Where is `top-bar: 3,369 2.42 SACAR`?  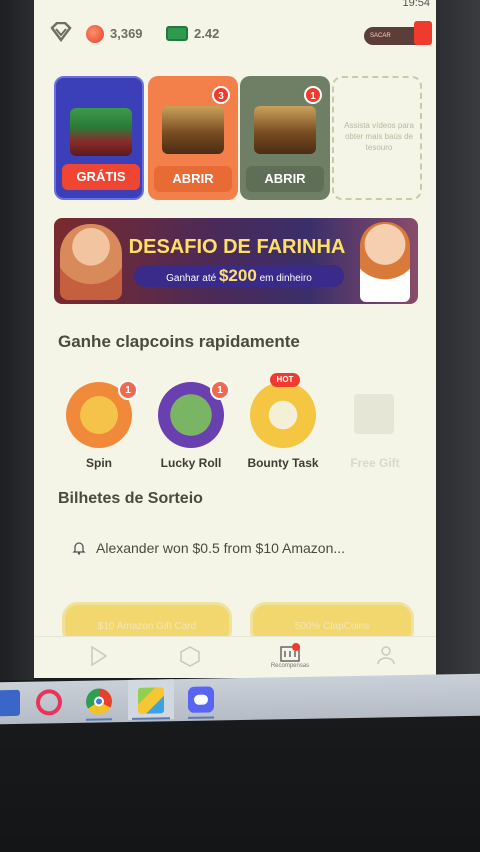 top-bar: 3,369 2.42 SACAR is located at coordinates (235, 32).